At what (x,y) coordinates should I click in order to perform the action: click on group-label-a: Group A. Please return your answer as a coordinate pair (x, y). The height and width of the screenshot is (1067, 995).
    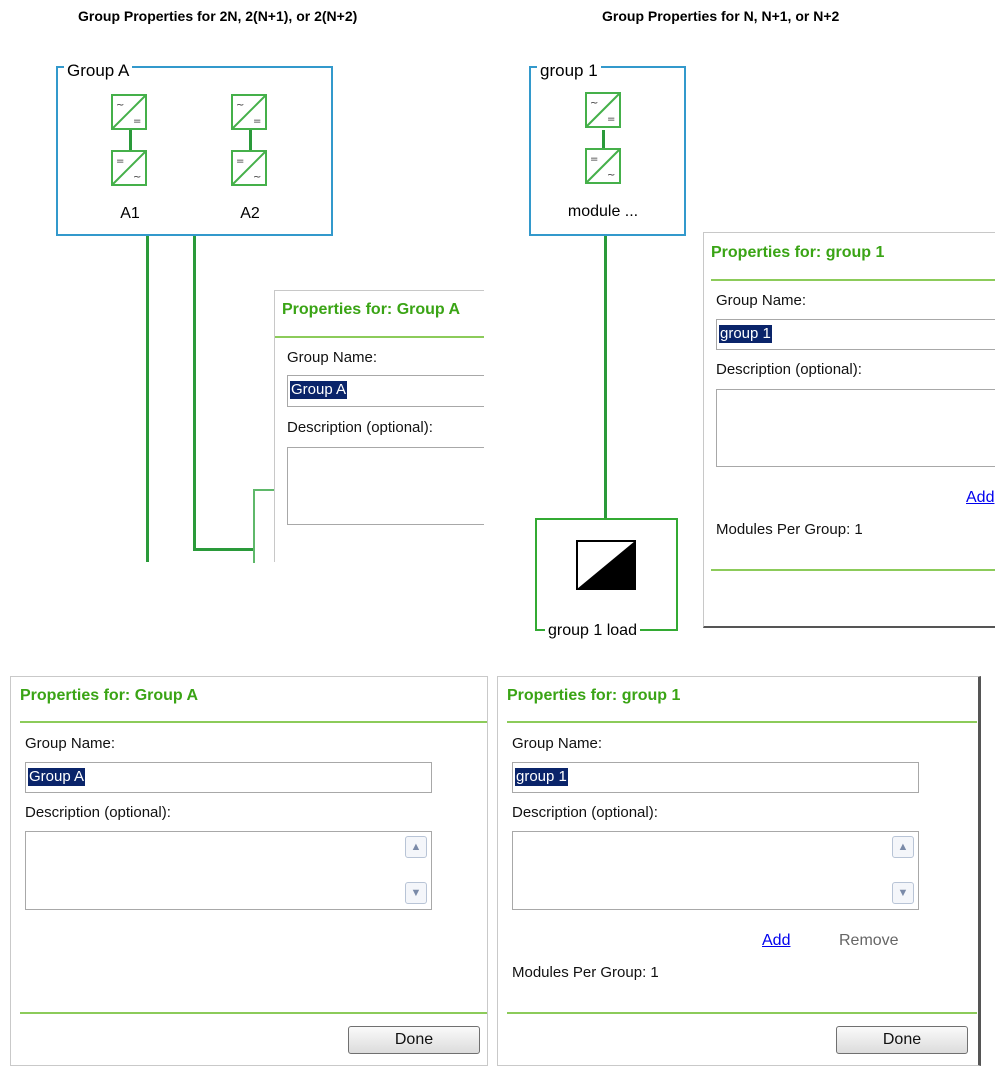
    Looking at the image, I should click on (98, 71).